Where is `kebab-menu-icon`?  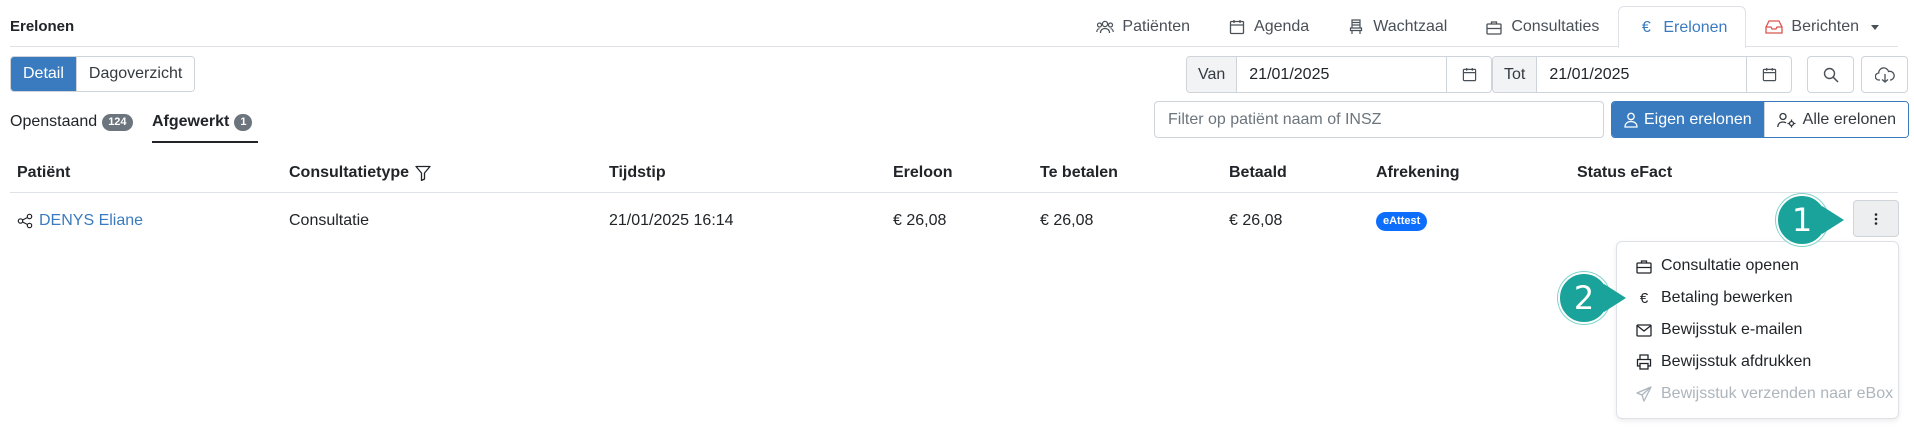 kebab-menu-icon is located at coordinates (1876, 219).